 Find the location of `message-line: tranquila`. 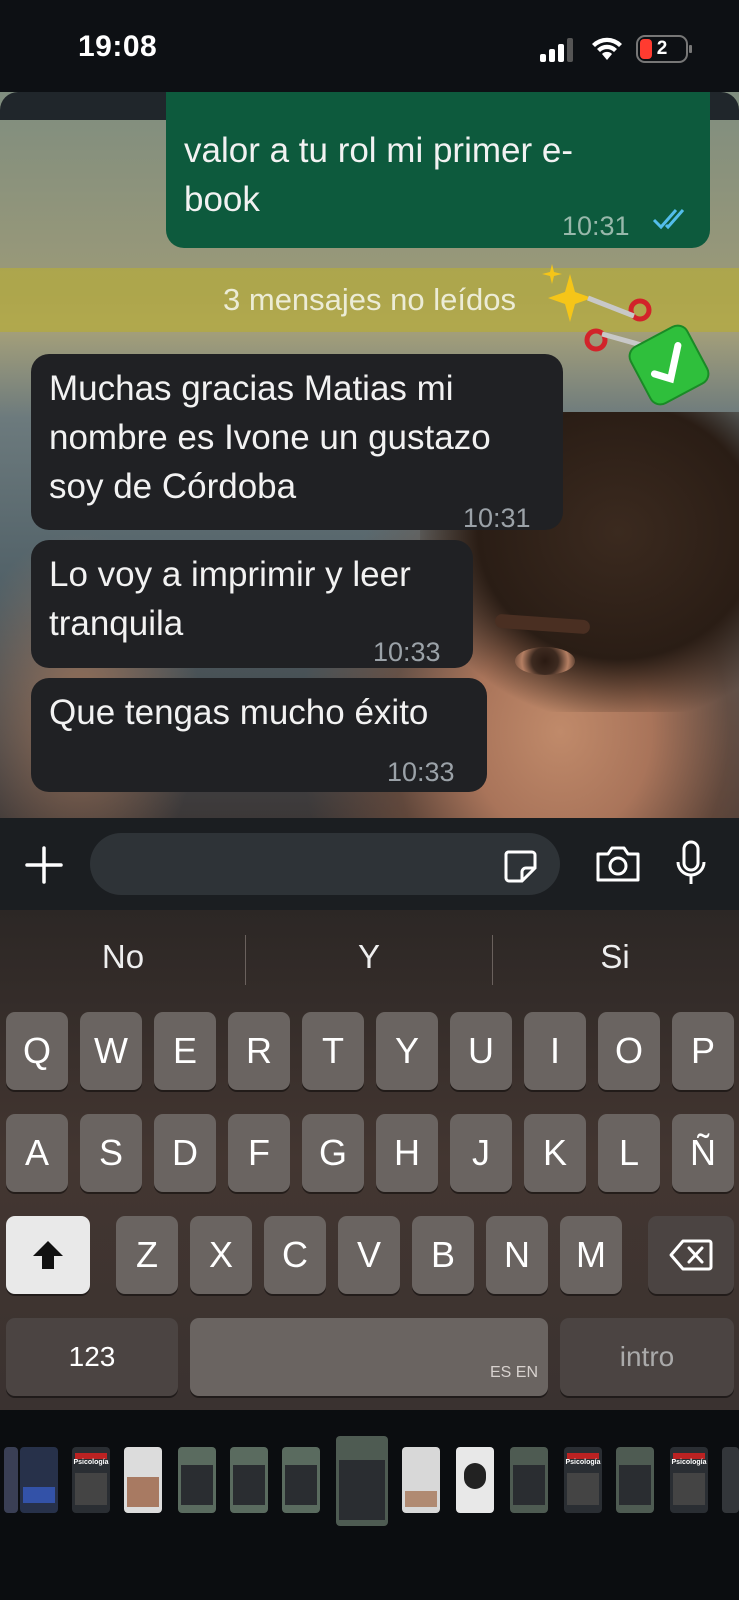

message-line: tranquila is located at coordinates (116, 623).